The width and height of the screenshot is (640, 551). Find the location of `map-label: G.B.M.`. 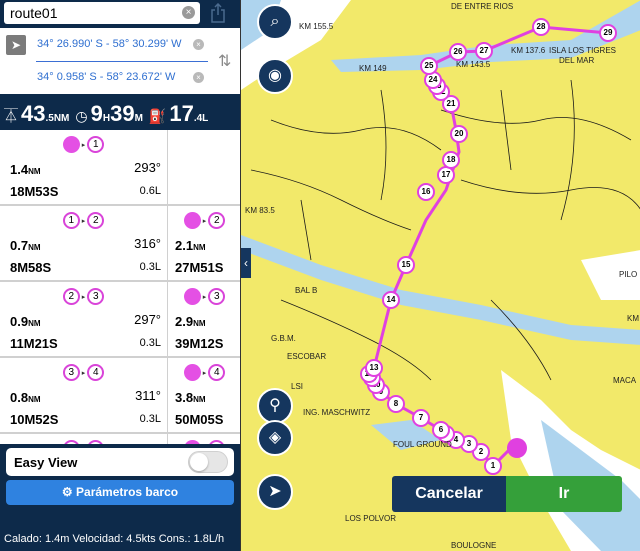

map-label: G.B.M. is located at coordinates (283, 338).